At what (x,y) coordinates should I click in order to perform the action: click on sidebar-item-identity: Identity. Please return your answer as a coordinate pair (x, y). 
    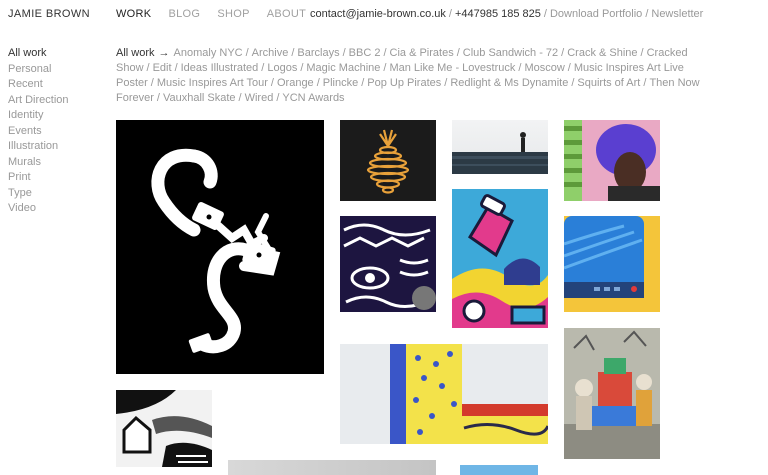
    Looking at the image, I should click on (38, 116).